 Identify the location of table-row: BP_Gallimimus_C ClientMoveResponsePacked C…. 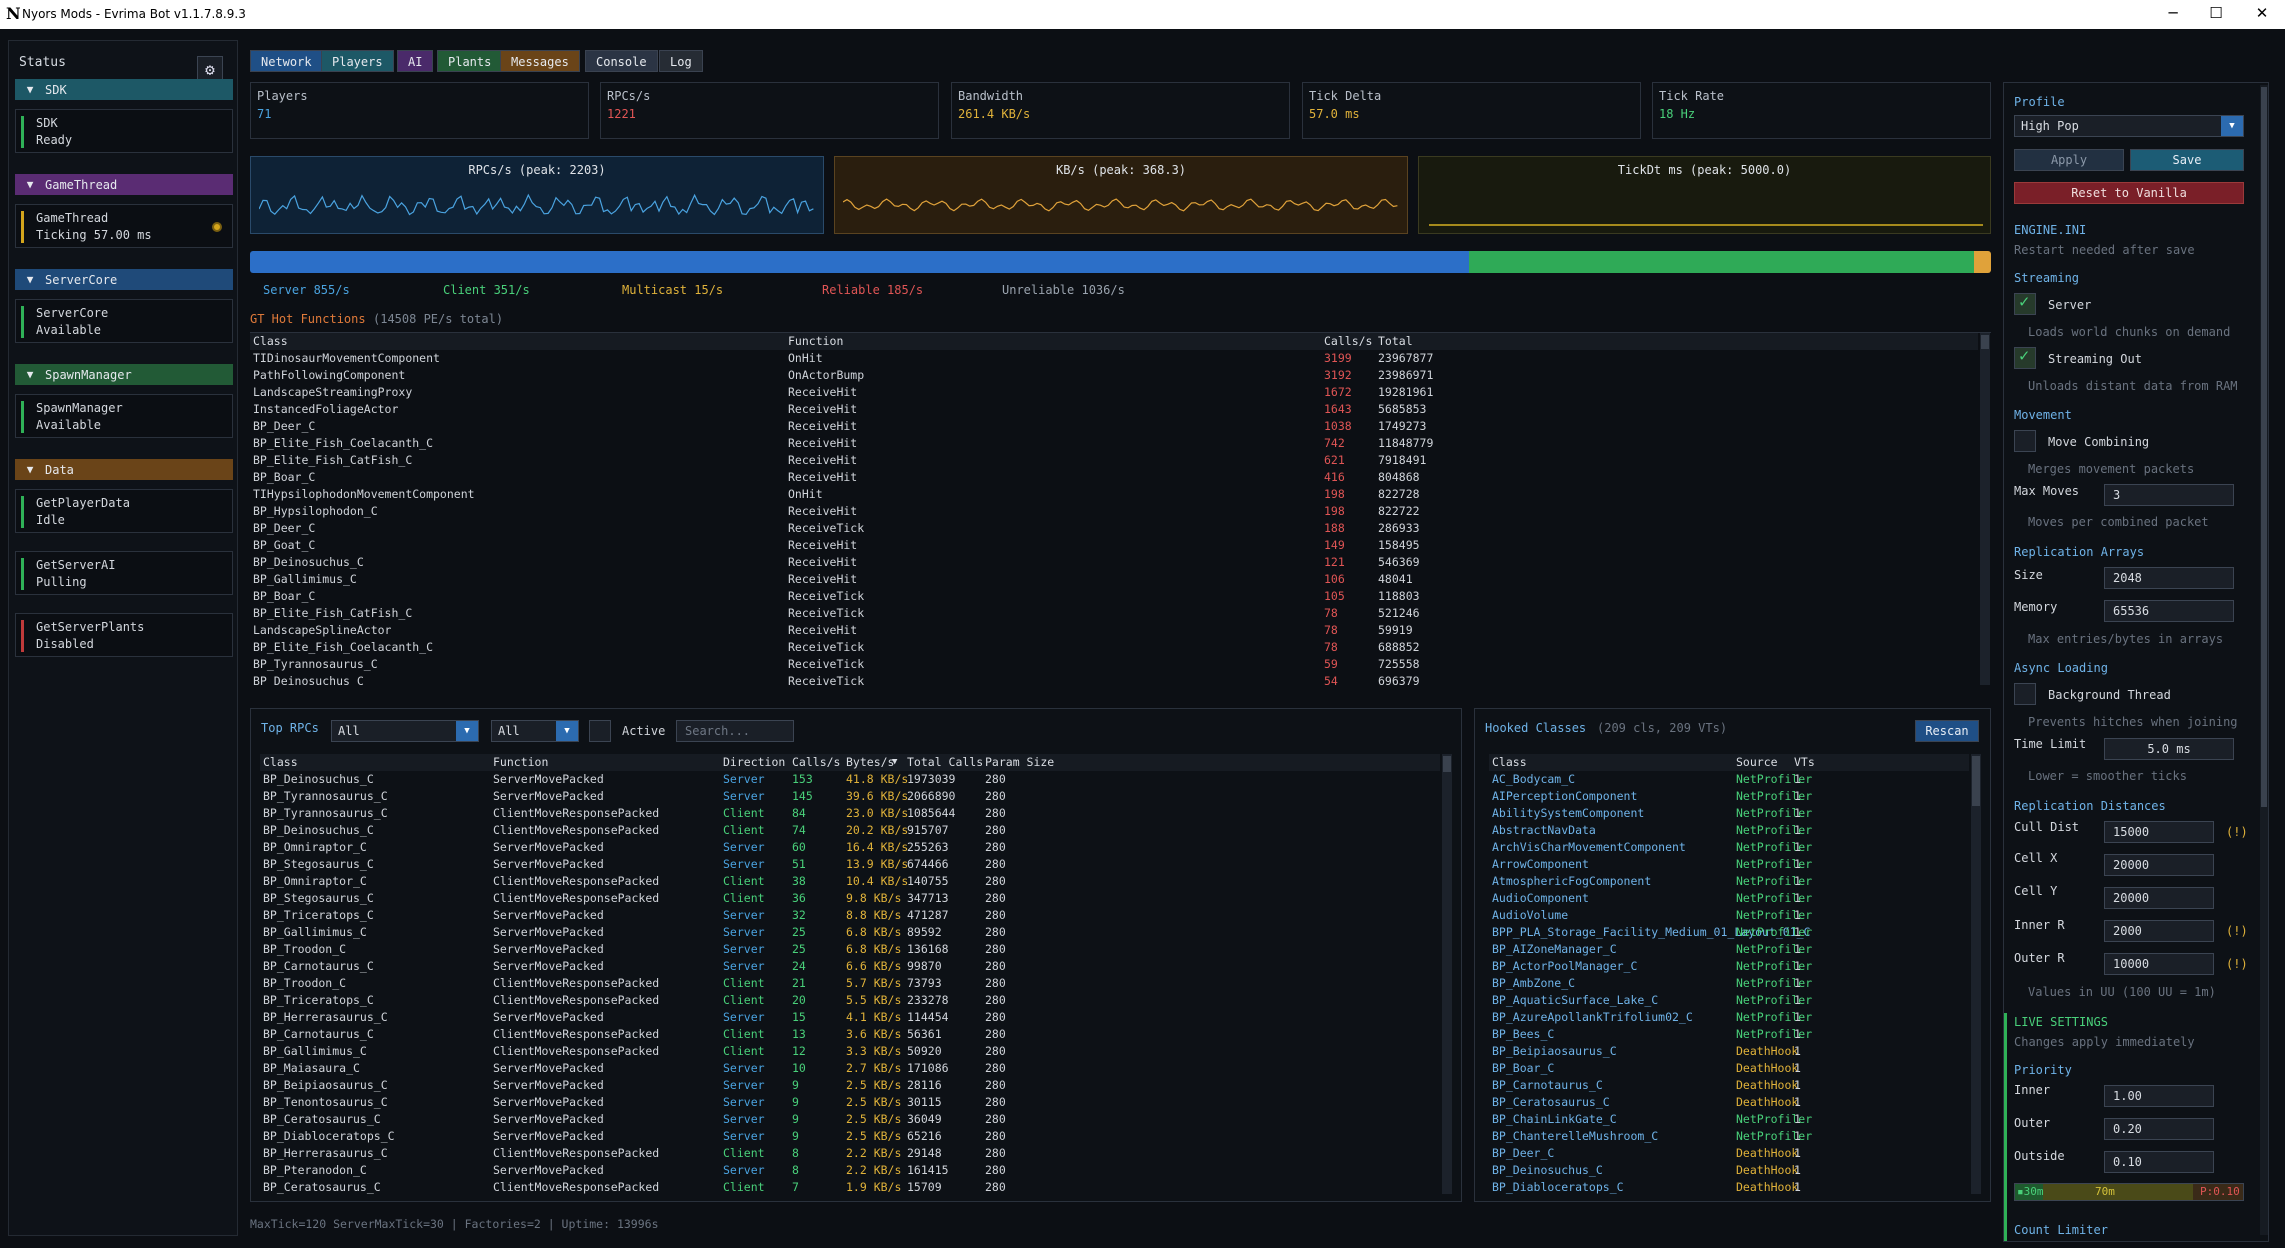
(856, 1051).